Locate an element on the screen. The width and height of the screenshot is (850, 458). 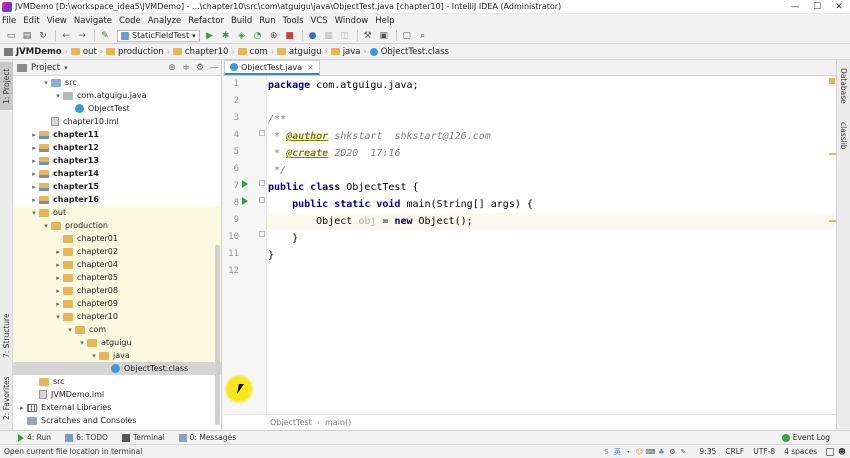
caret-position: 9:35 is located at coordinates (707, 451).